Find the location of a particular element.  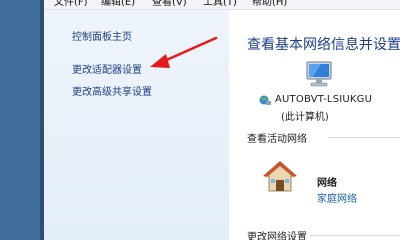

window-left-edge is located at coordinates (22, 120).